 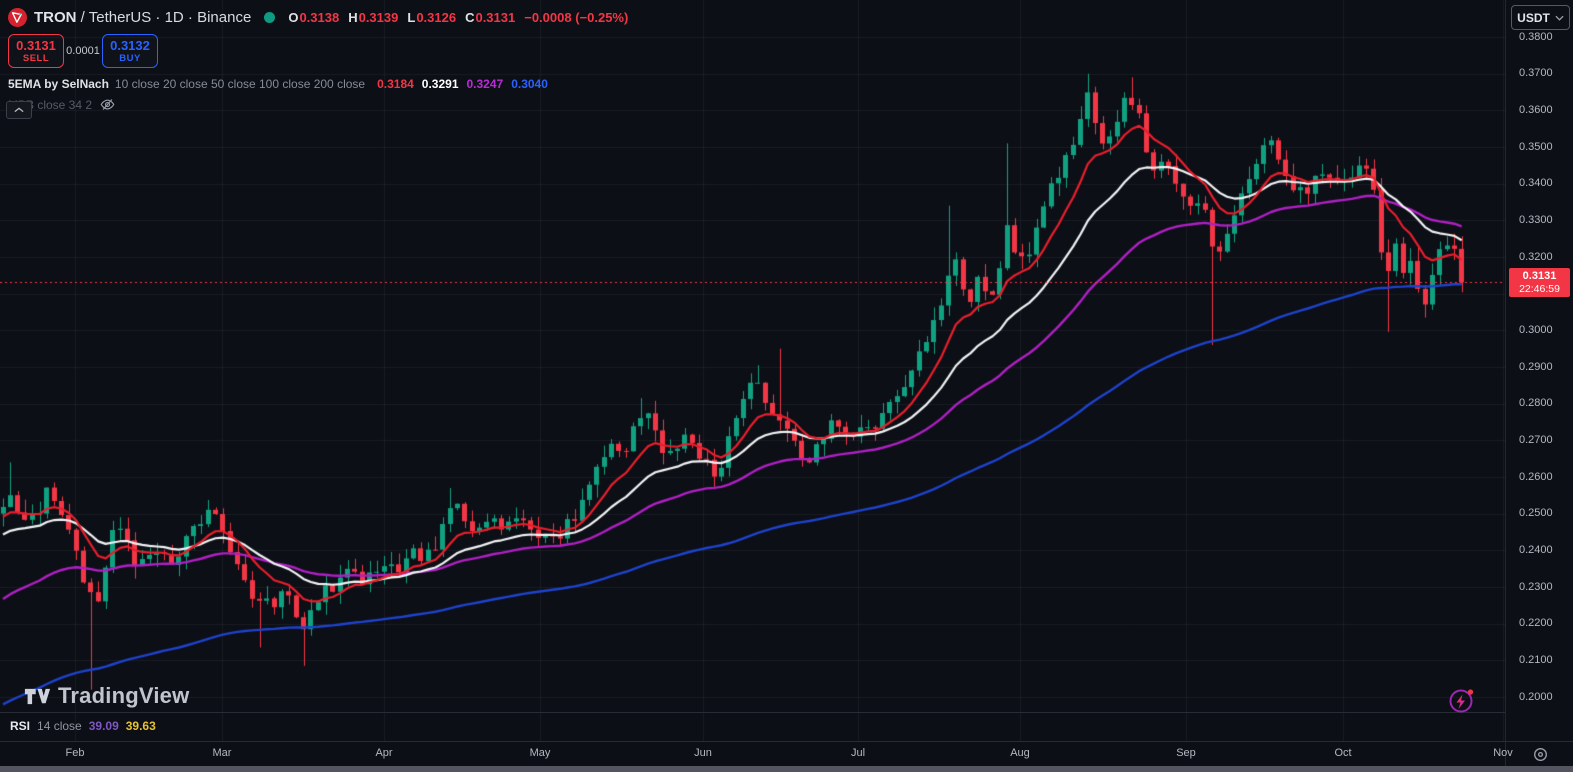 I want to click on sell-button: 0.3131 SELL, so click(x=36, y=51).